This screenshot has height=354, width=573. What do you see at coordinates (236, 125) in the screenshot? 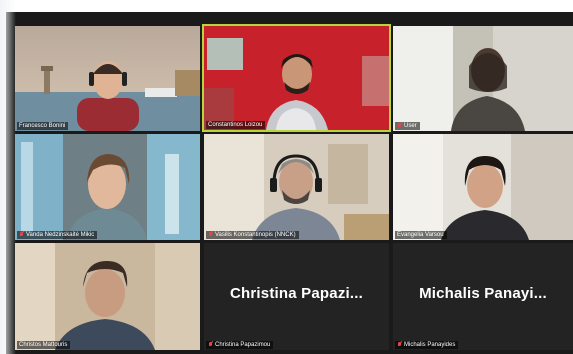
I see `participant-name-label: Constantinos Loizou` at bounding box center [236, 125].